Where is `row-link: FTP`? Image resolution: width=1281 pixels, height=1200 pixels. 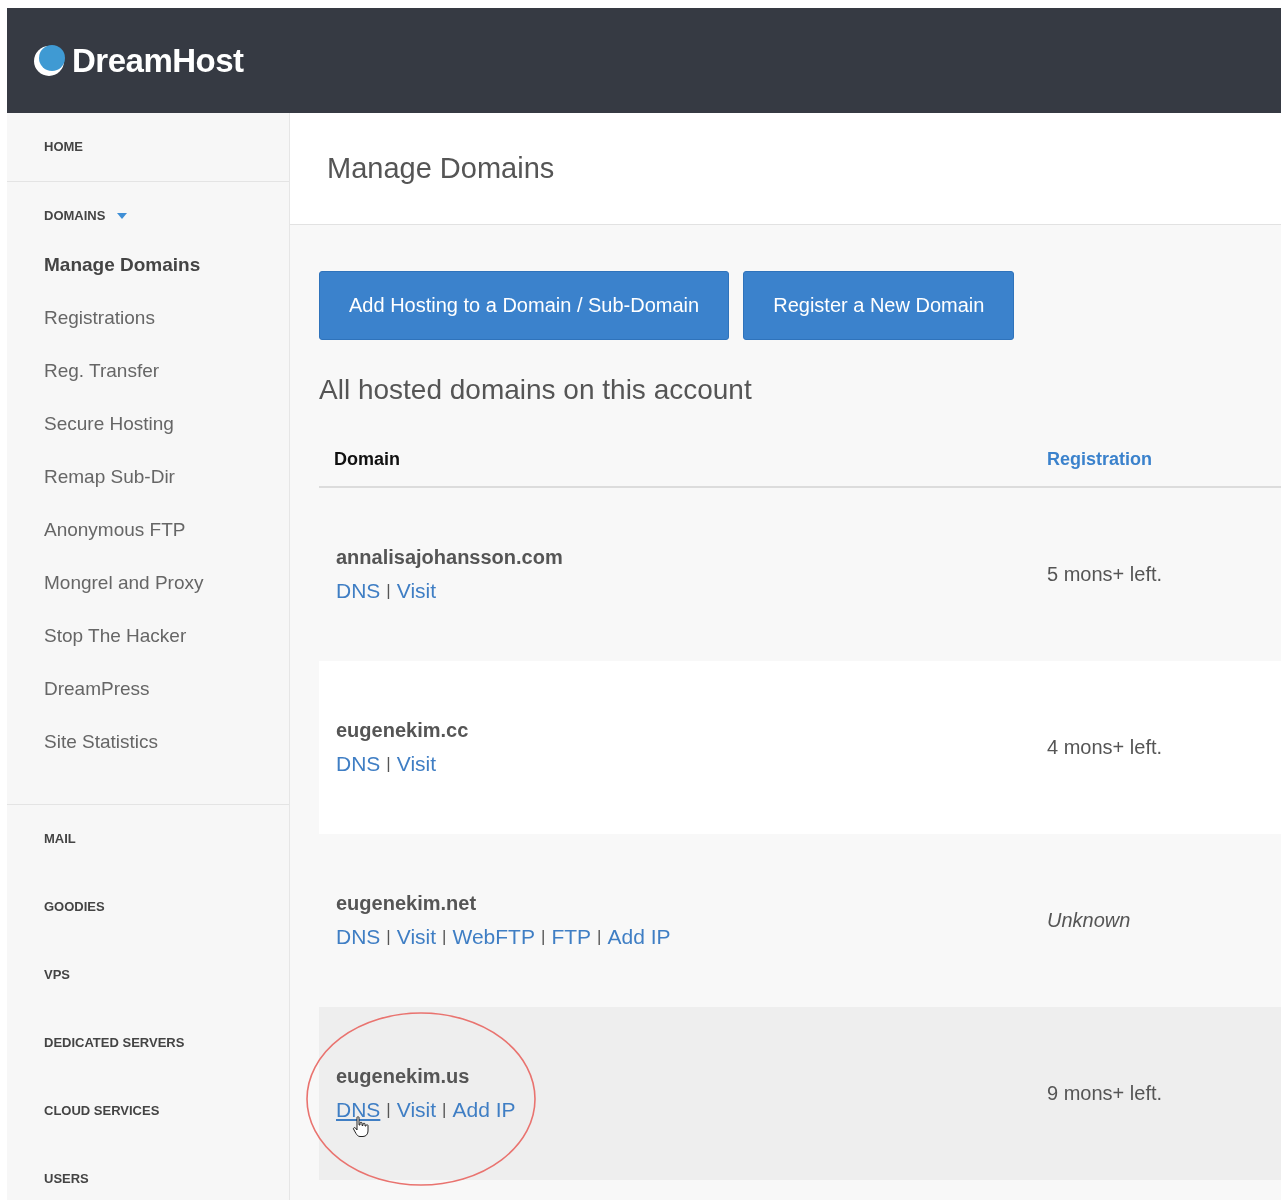 row-link: FTP is located at coordinates (571, 936).